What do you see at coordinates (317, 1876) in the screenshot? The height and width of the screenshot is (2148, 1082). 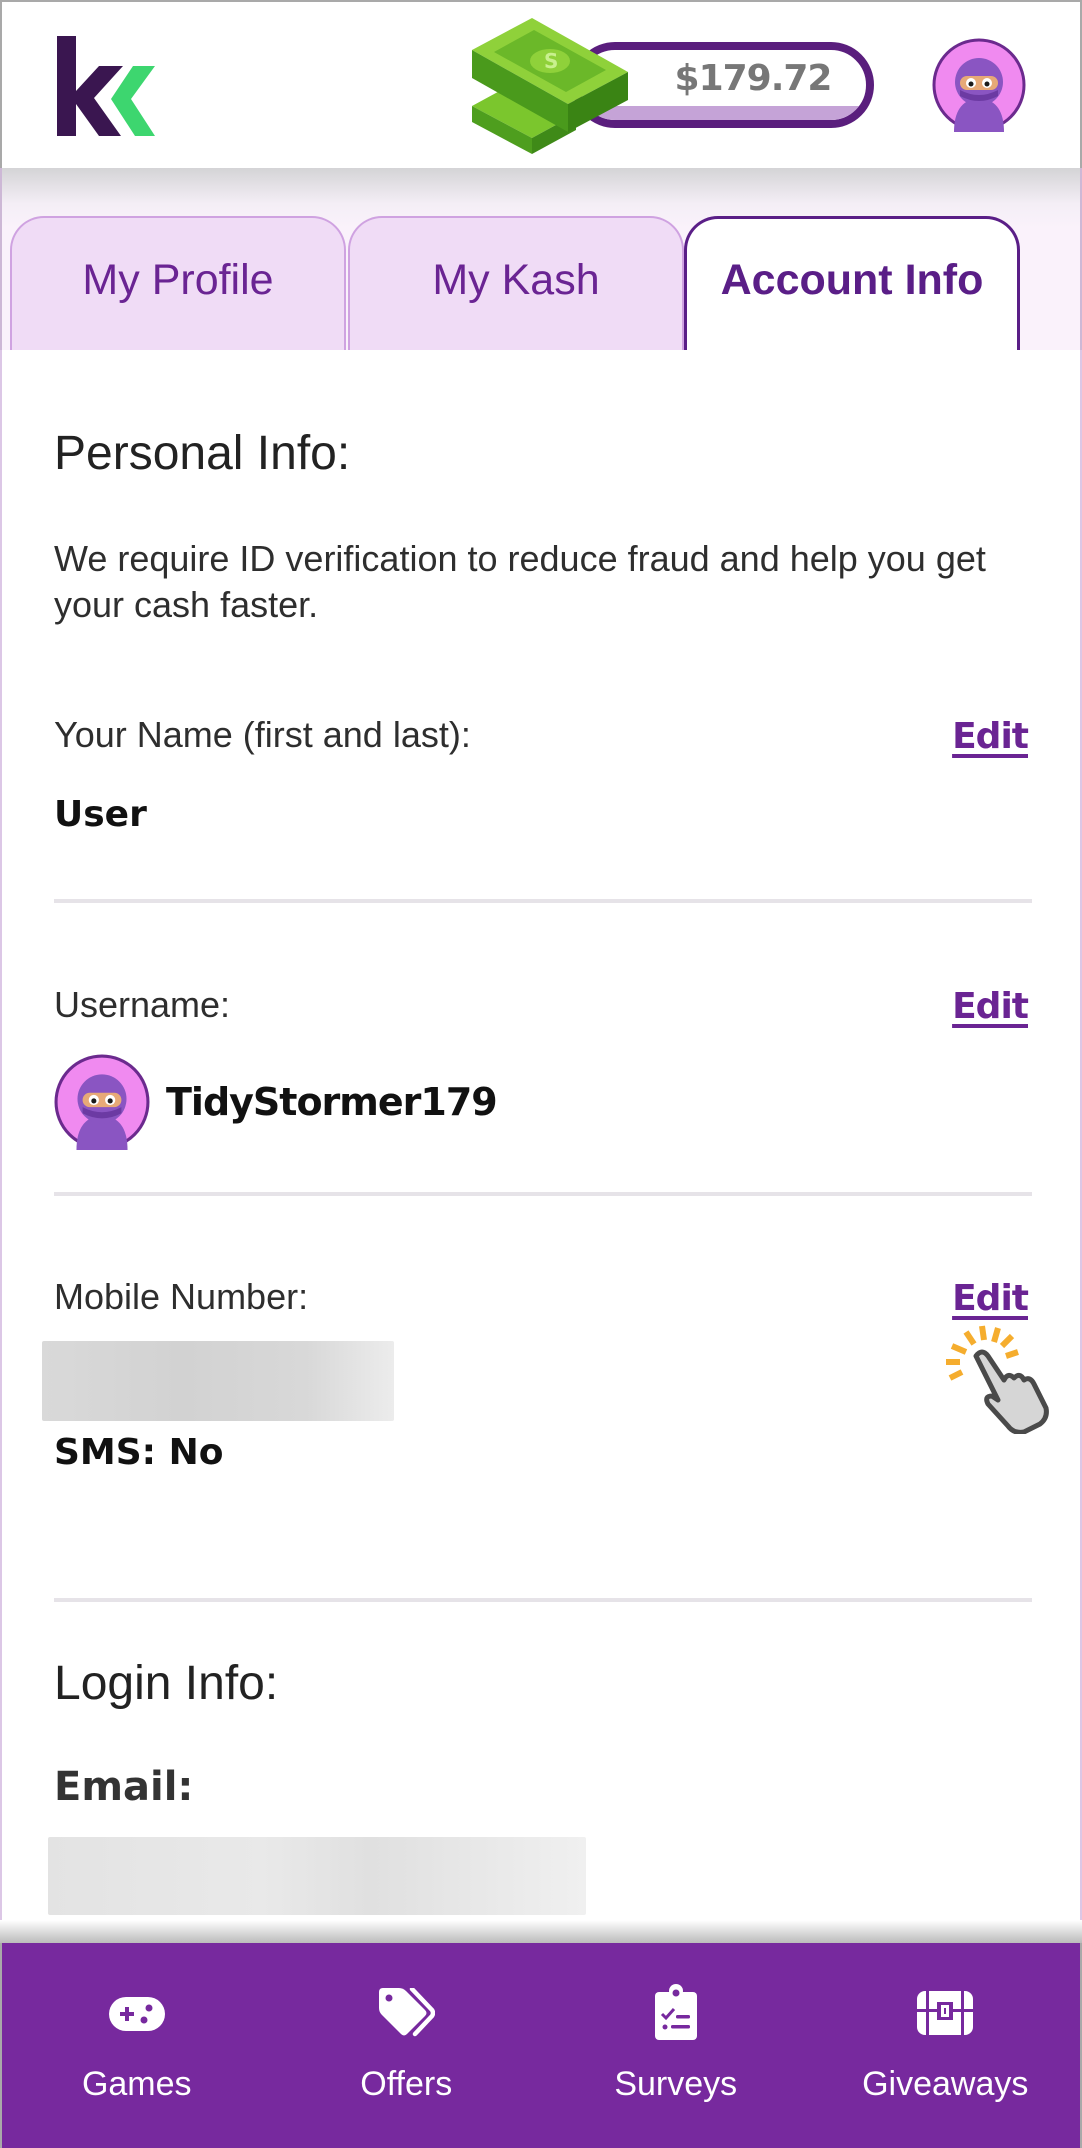 I see `email-redacted` at bounding box center [317, 1876].